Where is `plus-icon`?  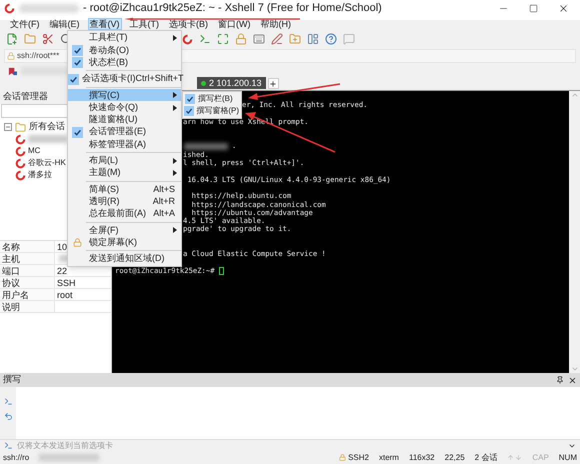 plus-icon is located at coordinates (273, 84).